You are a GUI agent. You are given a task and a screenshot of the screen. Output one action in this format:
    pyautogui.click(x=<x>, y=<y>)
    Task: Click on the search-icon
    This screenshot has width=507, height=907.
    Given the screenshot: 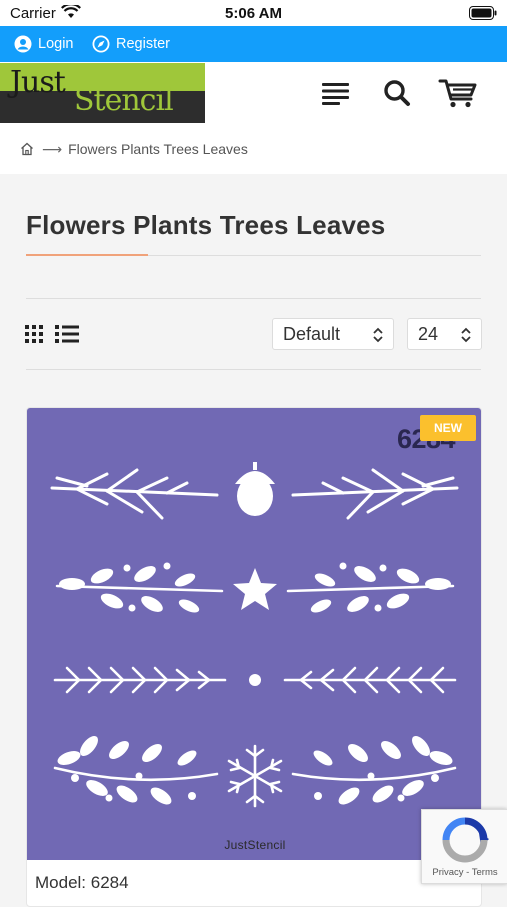 What is the action you would take?
    pyautogui.click(x=397, y=93)
    